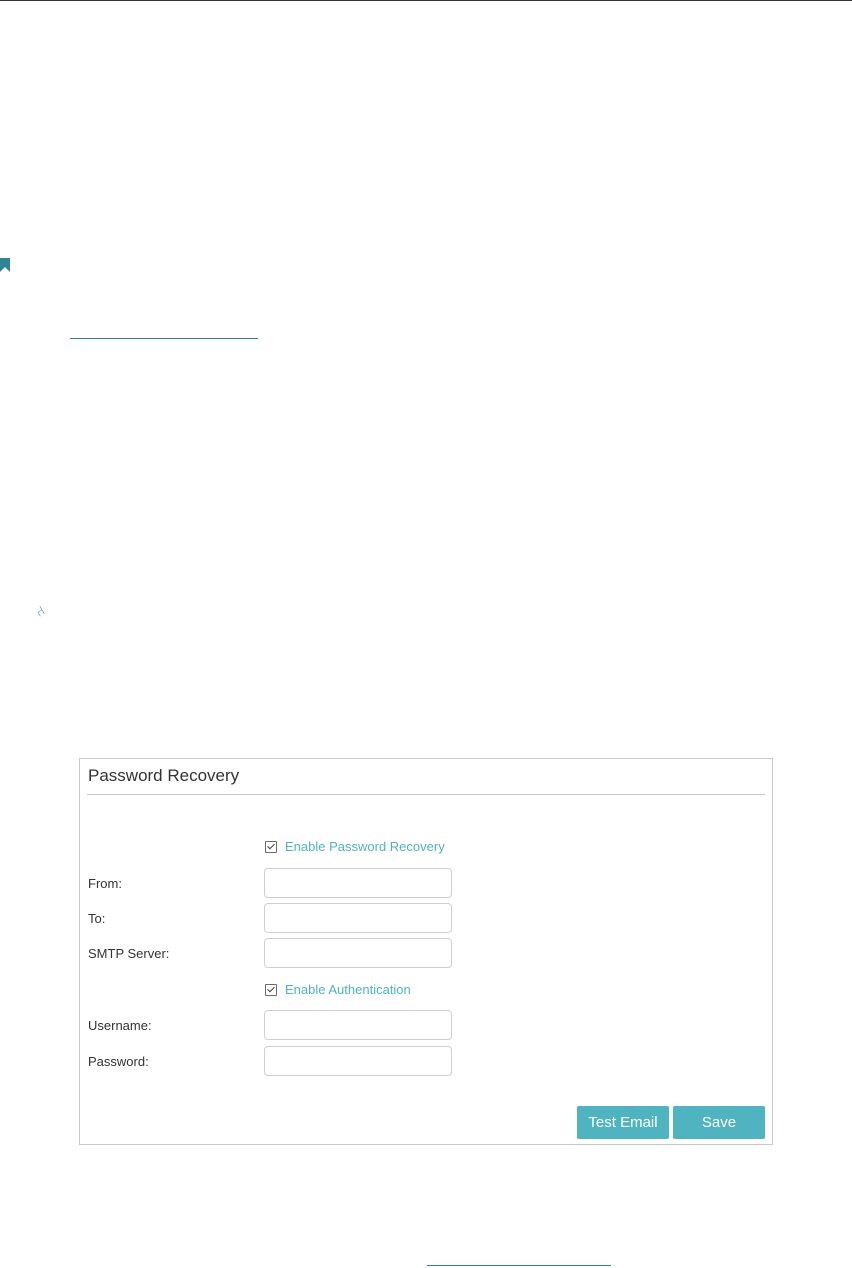 The image size is (852, 1268). I want to click on enable-authentication-label: Enable Authentication, so click(348, 989).